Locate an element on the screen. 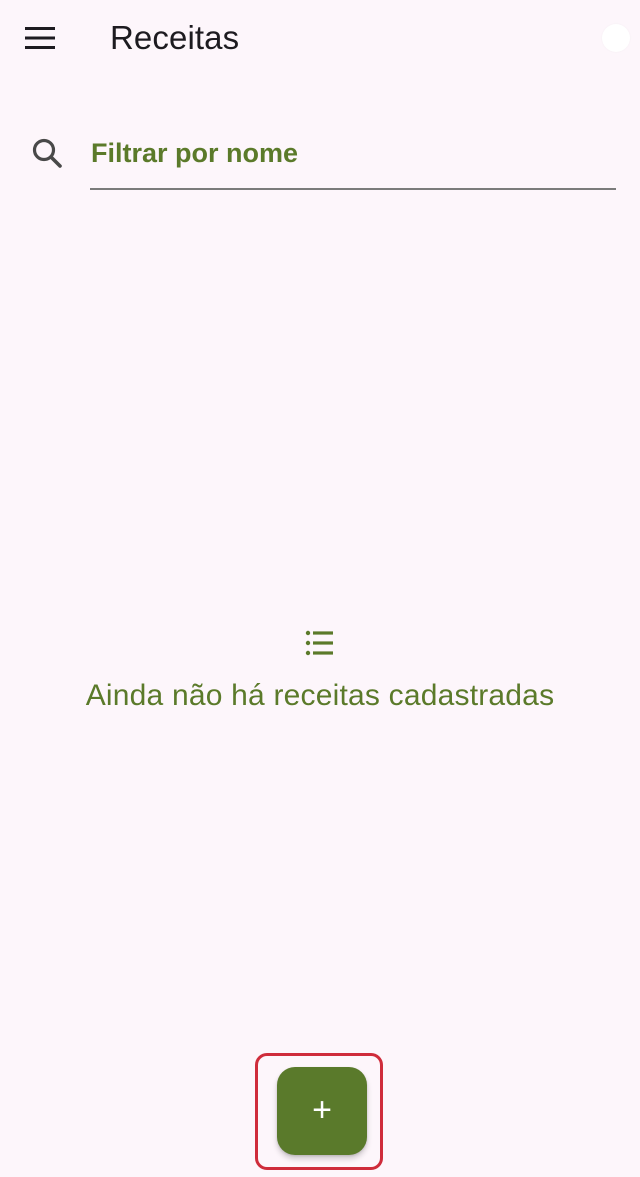 Image resolution: width=640 pixels, height=1177 pixels. search-input: Filtrar por nome is located at coordinates (353, 159).